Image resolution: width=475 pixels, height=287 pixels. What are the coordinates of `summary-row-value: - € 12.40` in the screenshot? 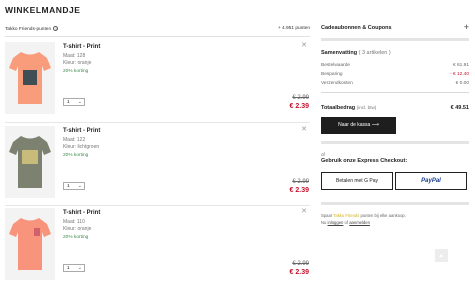 It's located at (459, 74).